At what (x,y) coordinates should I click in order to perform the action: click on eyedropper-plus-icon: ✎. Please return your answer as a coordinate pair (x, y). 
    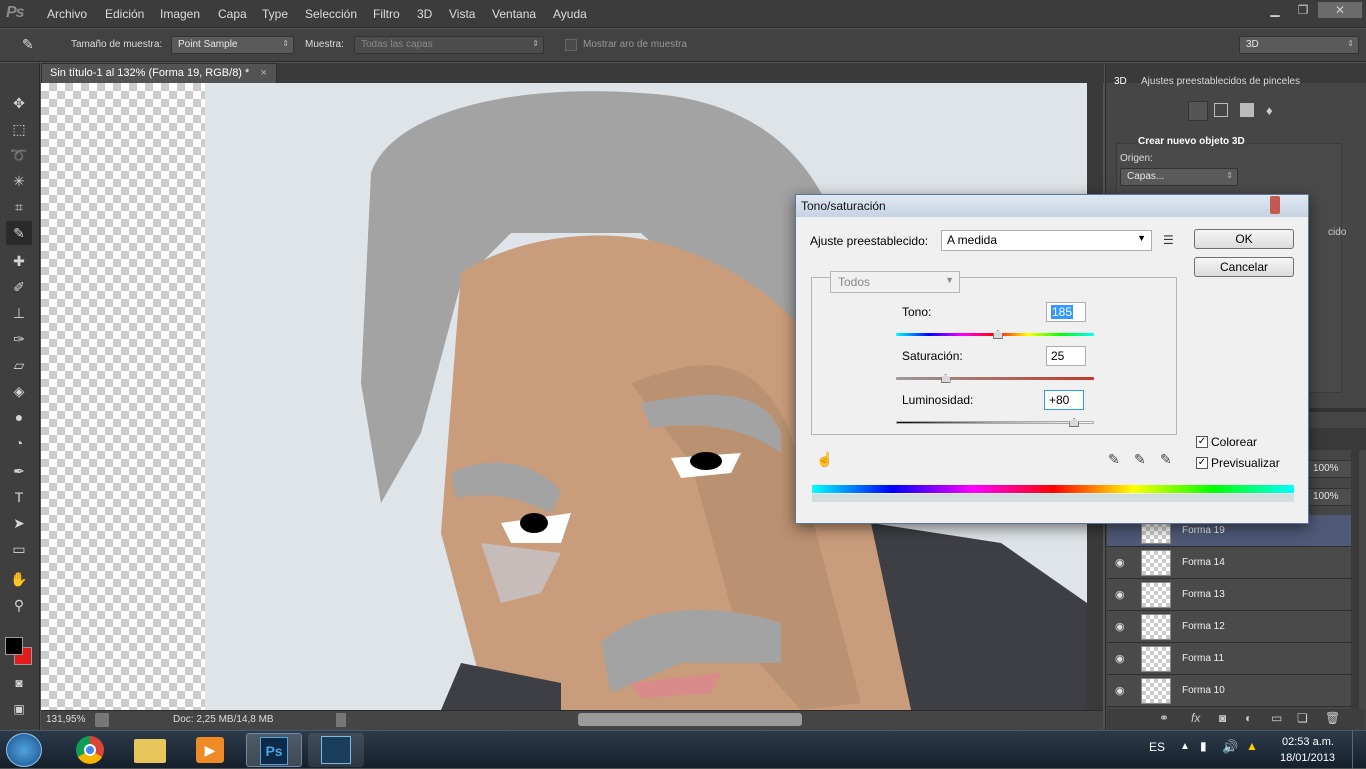
    Looking at the image, I should click on (1140, 459).